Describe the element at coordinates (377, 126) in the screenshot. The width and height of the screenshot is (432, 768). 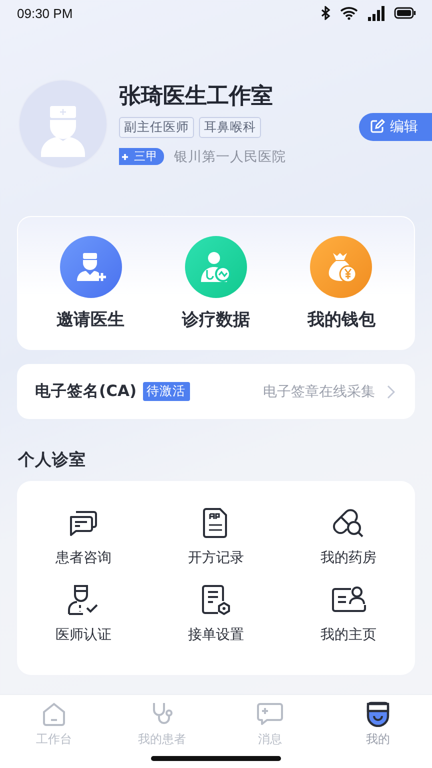
I see `edit-icon` at that location.